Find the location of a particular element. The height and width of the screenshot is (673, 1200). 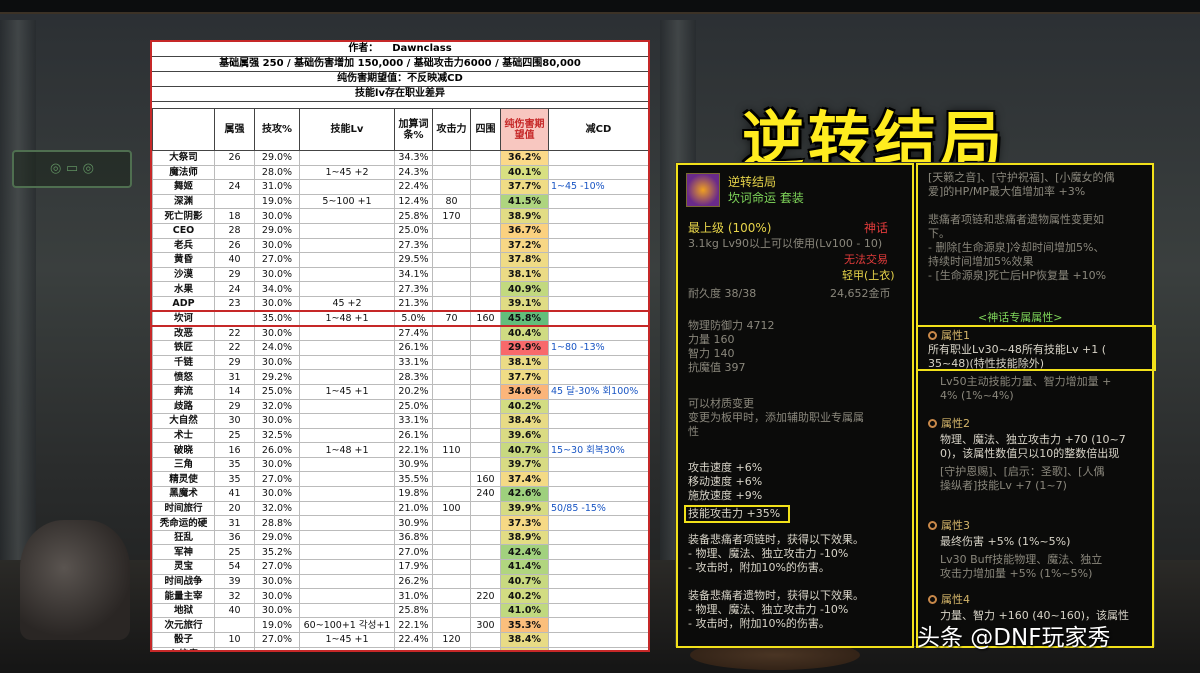

class-name-cell: 舞姬 is located at coordinates (183, 187).